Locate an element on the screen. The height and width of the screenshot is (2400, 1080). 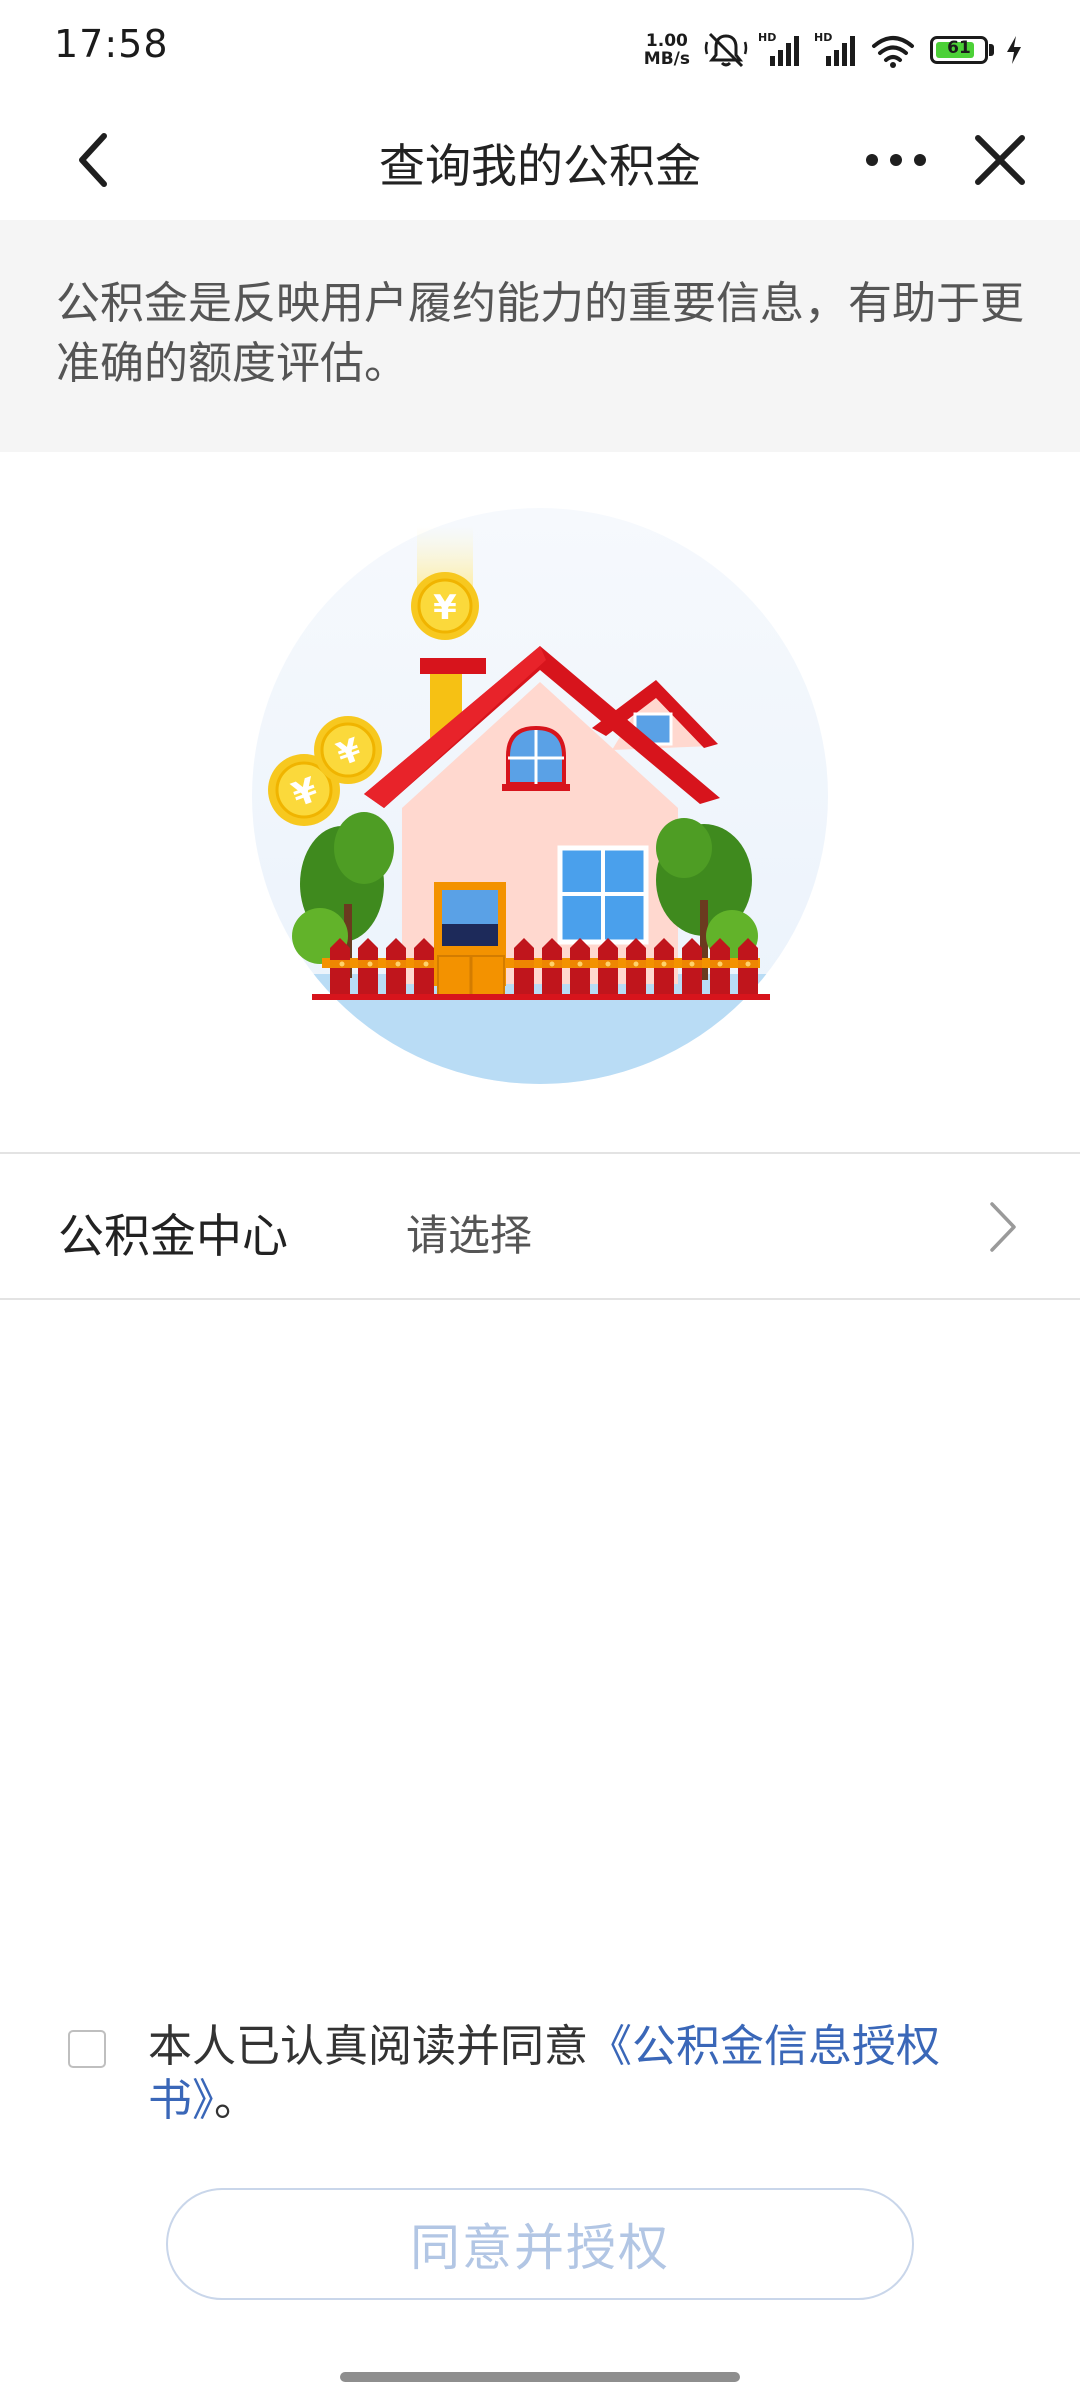
battery-level: 61 is located at coordinates (959, 48).